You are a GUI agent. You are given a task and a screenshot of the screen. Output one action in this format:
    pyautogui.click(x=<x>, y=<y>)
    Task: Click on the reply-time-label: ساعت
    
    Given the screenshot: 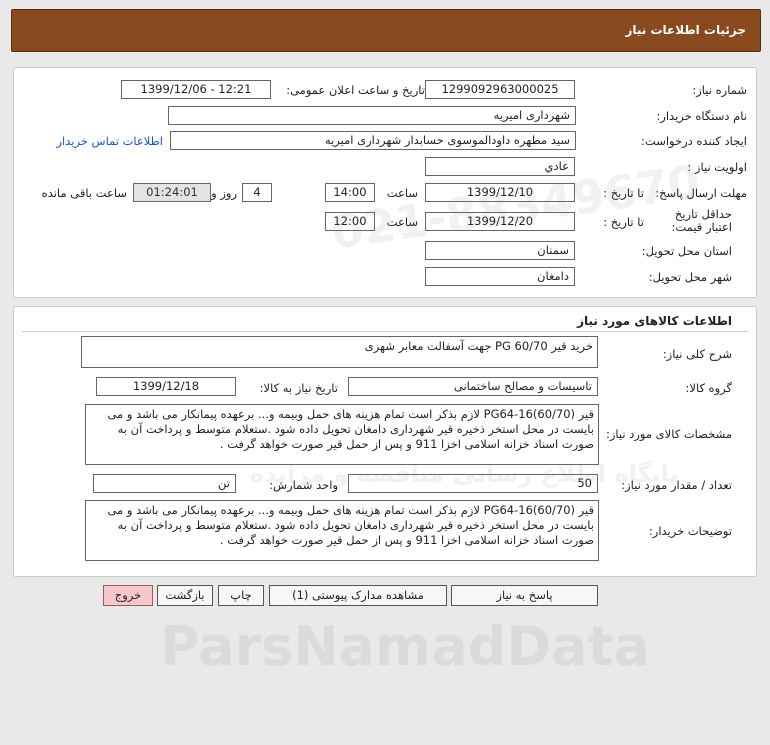 What is the action you would take?
    pyautogui.click(x=402, y=193)
    